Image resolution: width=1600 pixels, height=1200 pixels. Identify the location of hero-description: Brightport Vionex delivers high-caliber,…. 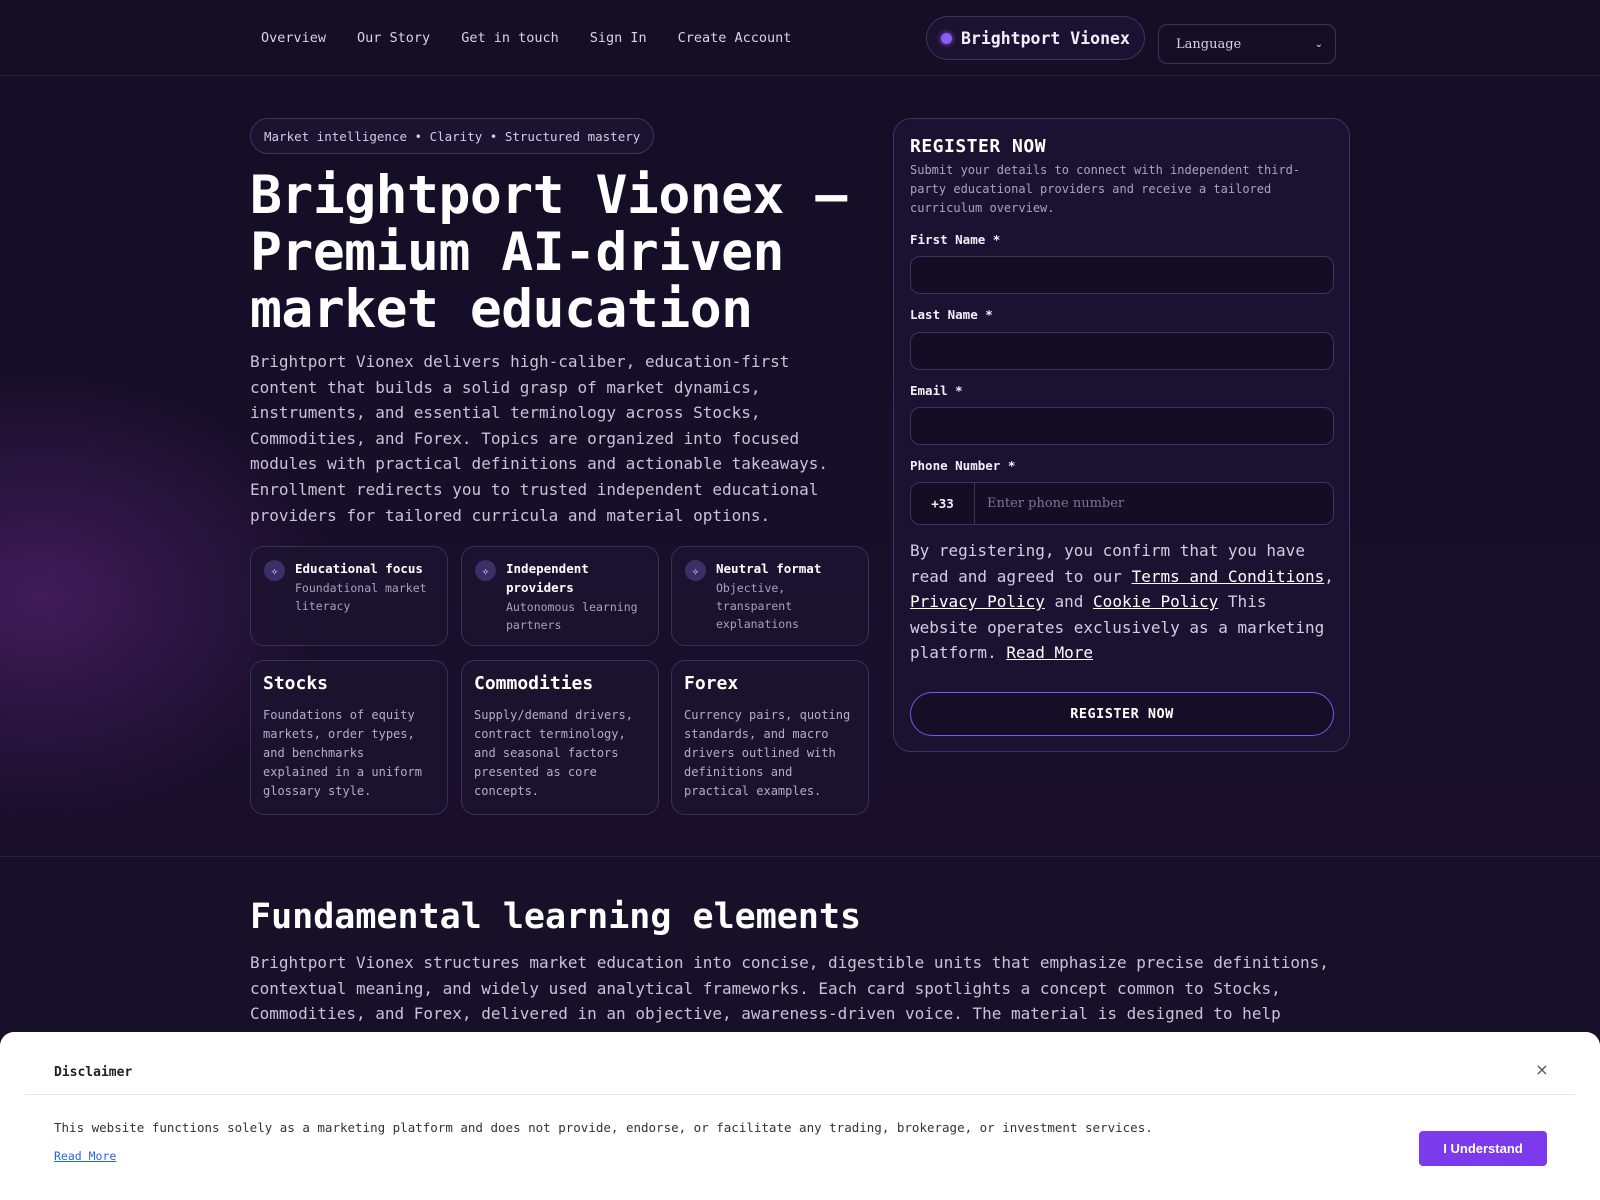
(539, 438).